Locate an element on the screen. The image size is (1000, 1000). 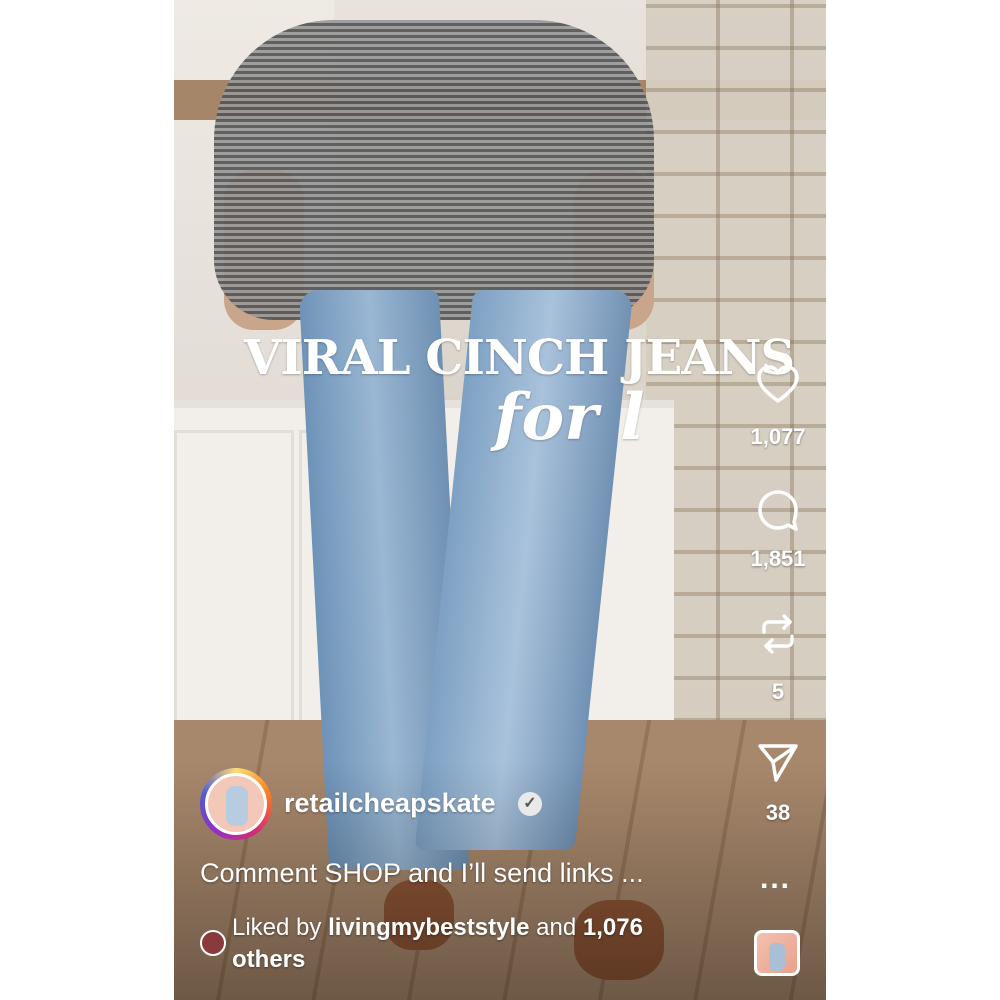
overlay-subheadline: for l is located at coordinates (569, 417).